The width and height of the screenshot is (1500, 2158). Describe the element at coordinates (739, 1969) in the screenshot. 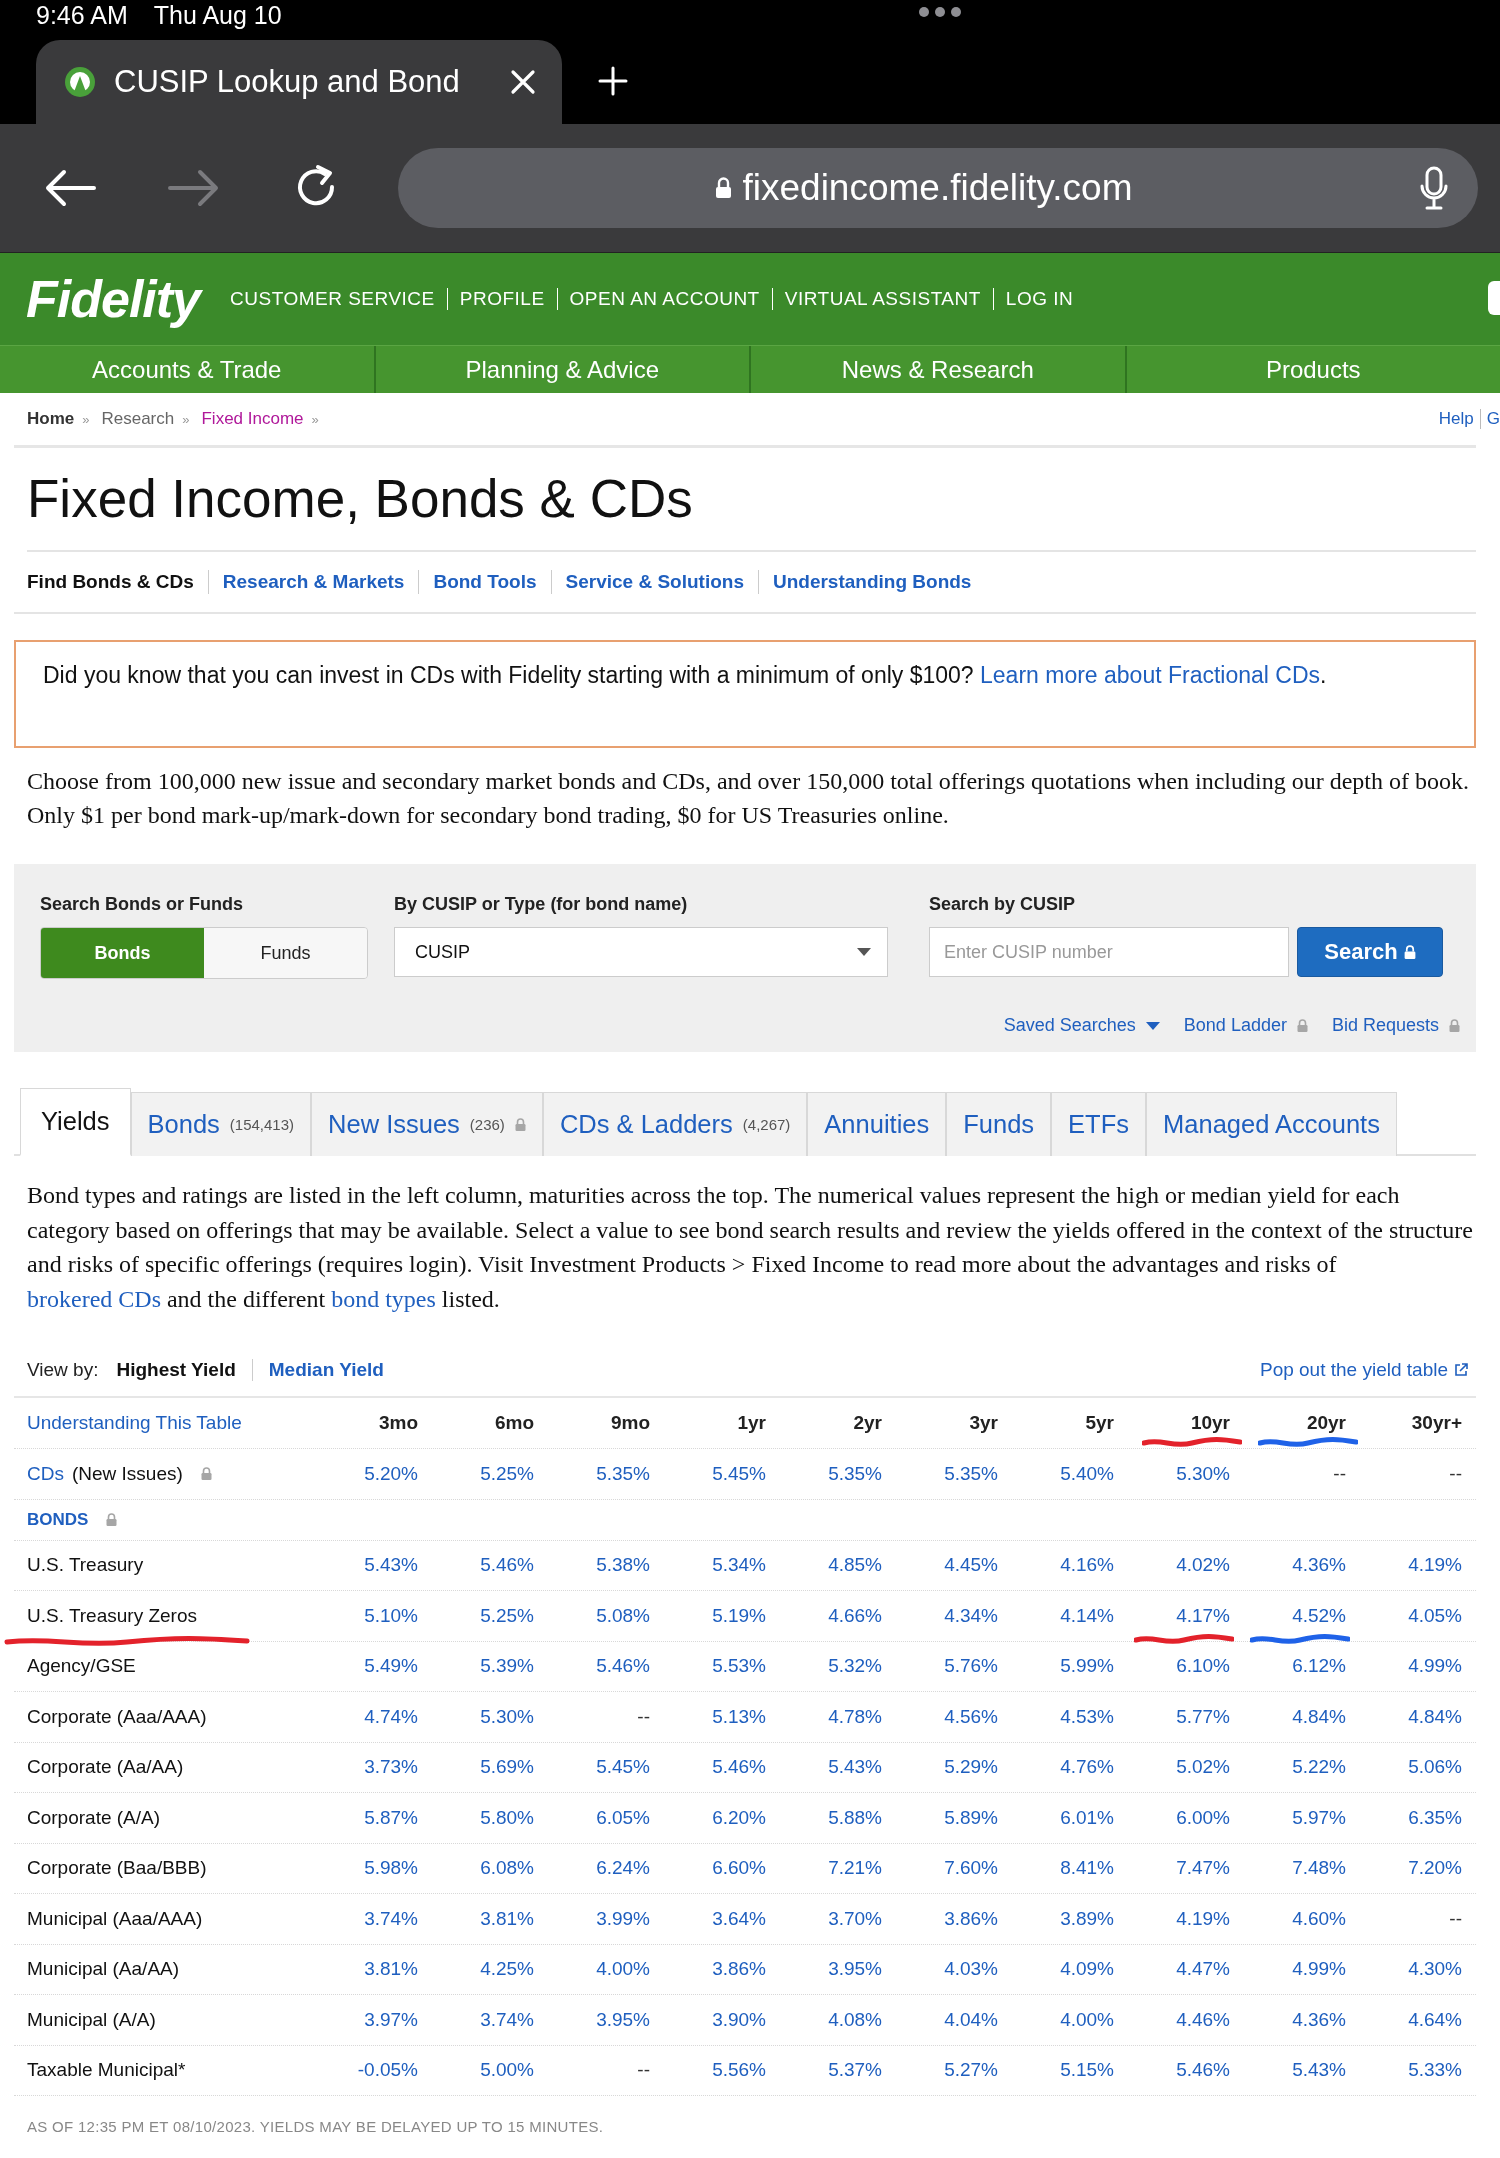

I see `yield-value: 3.86%` at that location.